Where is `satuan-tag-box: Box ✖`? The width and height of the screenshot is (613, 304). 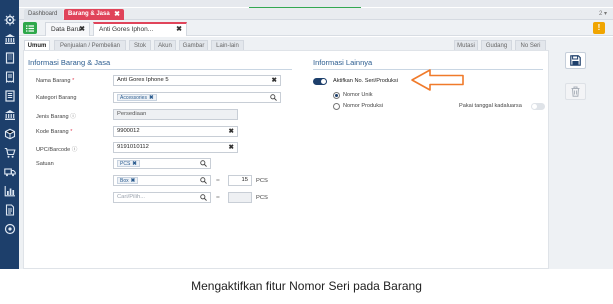 satuan-tag-box: Box ✖ is located at coordinates (128, 180).